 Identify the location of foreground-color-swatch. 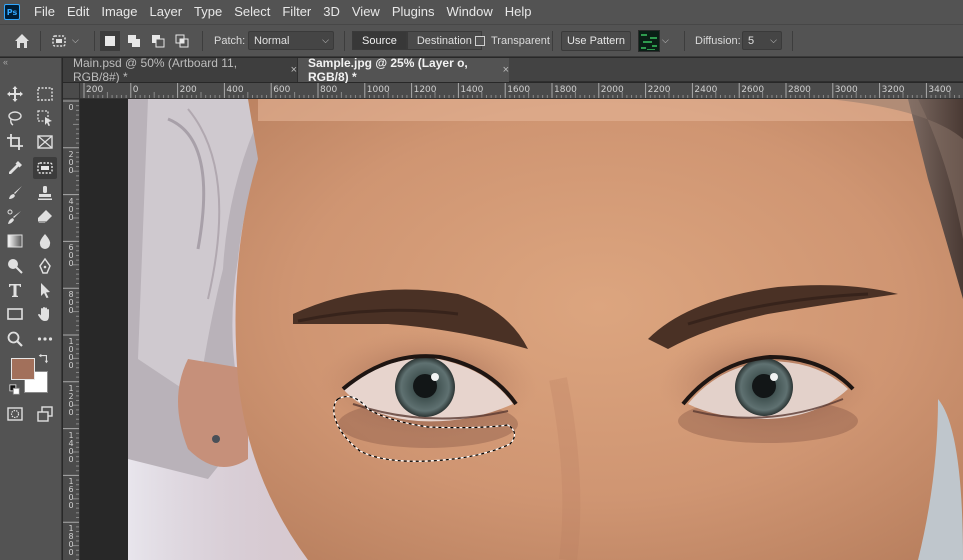
(23, 369).